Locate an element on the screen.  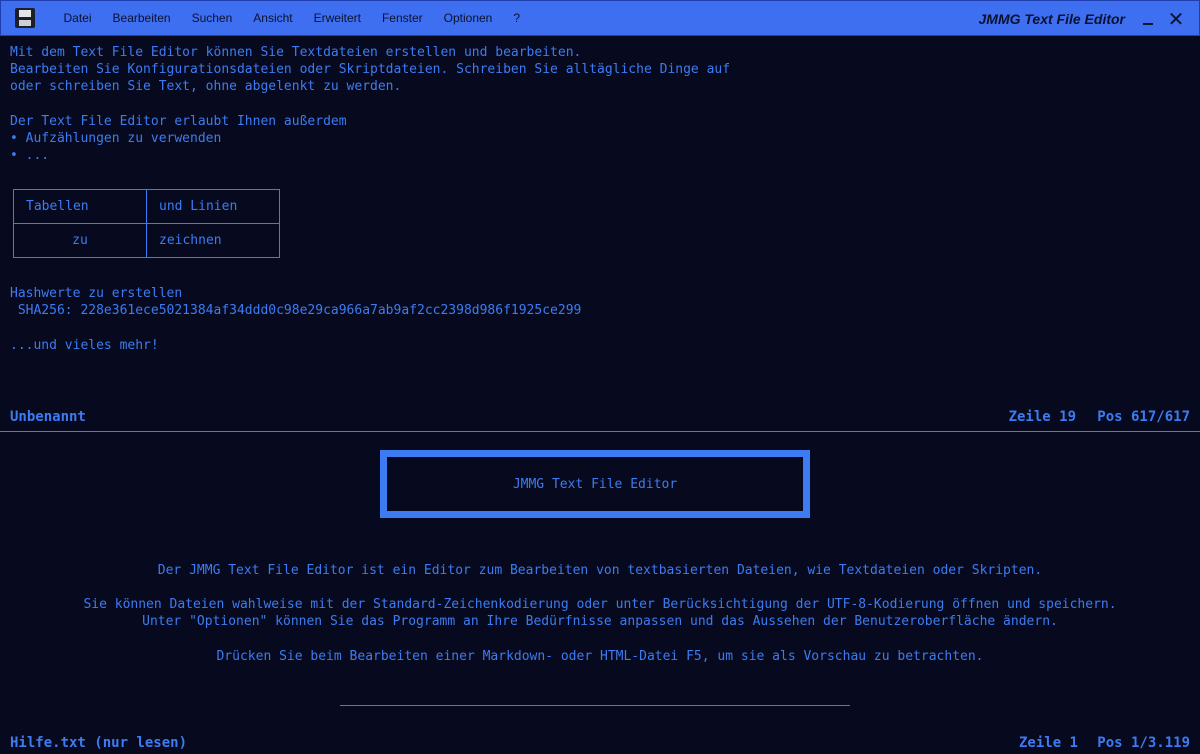
table-cell: Tabellen is located at coordinates (80, 206).